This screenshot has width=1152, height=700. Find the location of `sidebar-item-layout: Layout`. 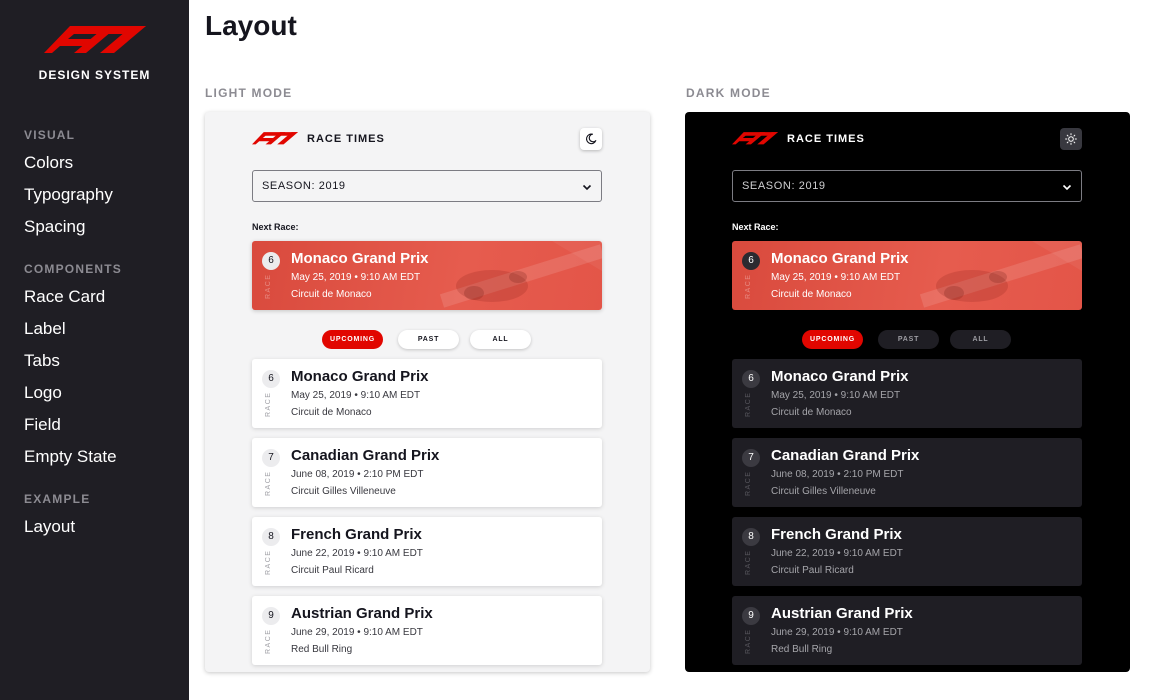

sidebar-item-layout: Layout is located at coordinates (49, 527).